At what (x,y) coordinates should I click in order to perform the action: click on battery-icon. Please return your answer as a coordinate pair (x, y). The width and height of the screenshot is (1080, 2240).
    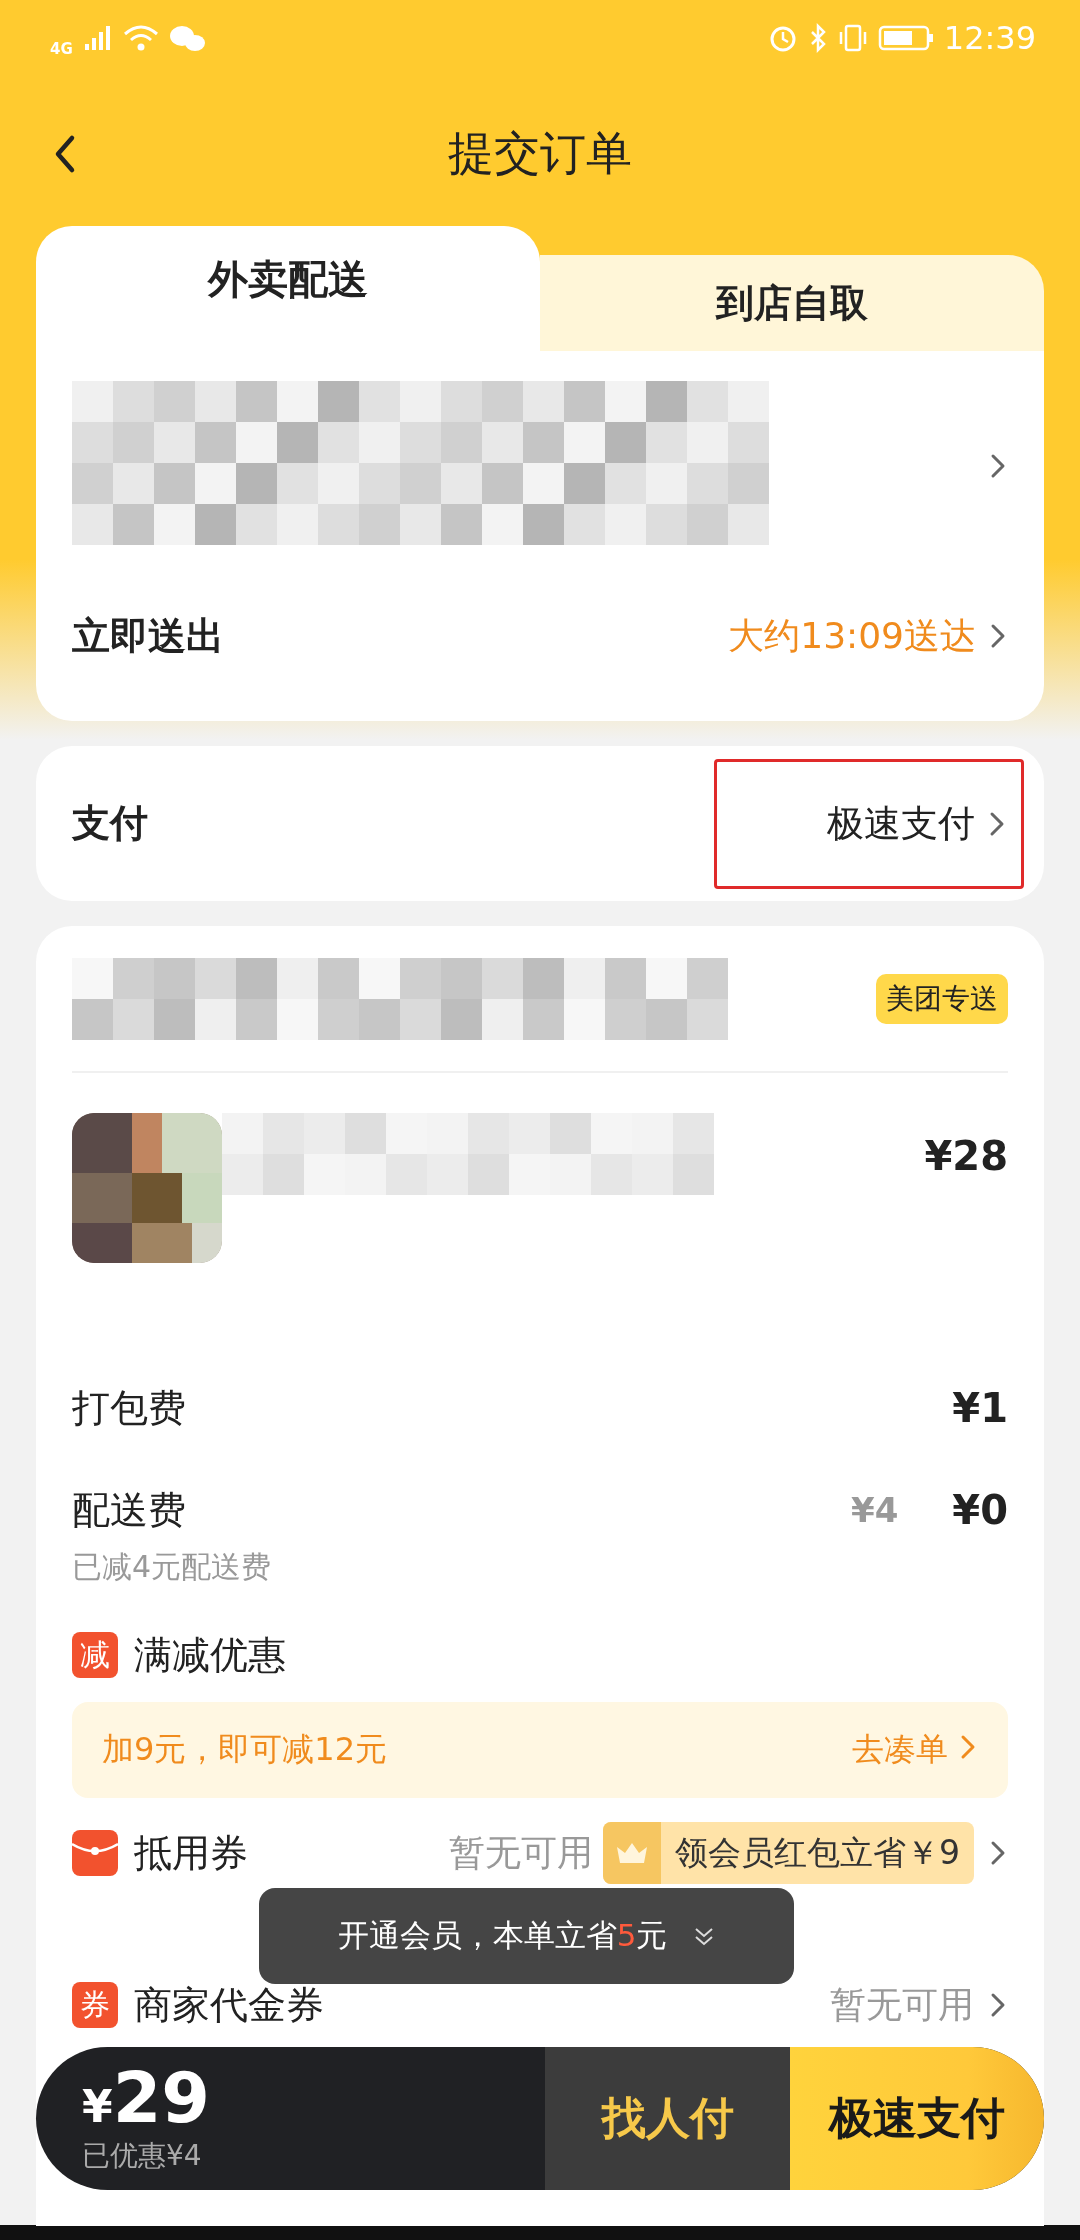
    Looking at the image, I should click on (905, 38).